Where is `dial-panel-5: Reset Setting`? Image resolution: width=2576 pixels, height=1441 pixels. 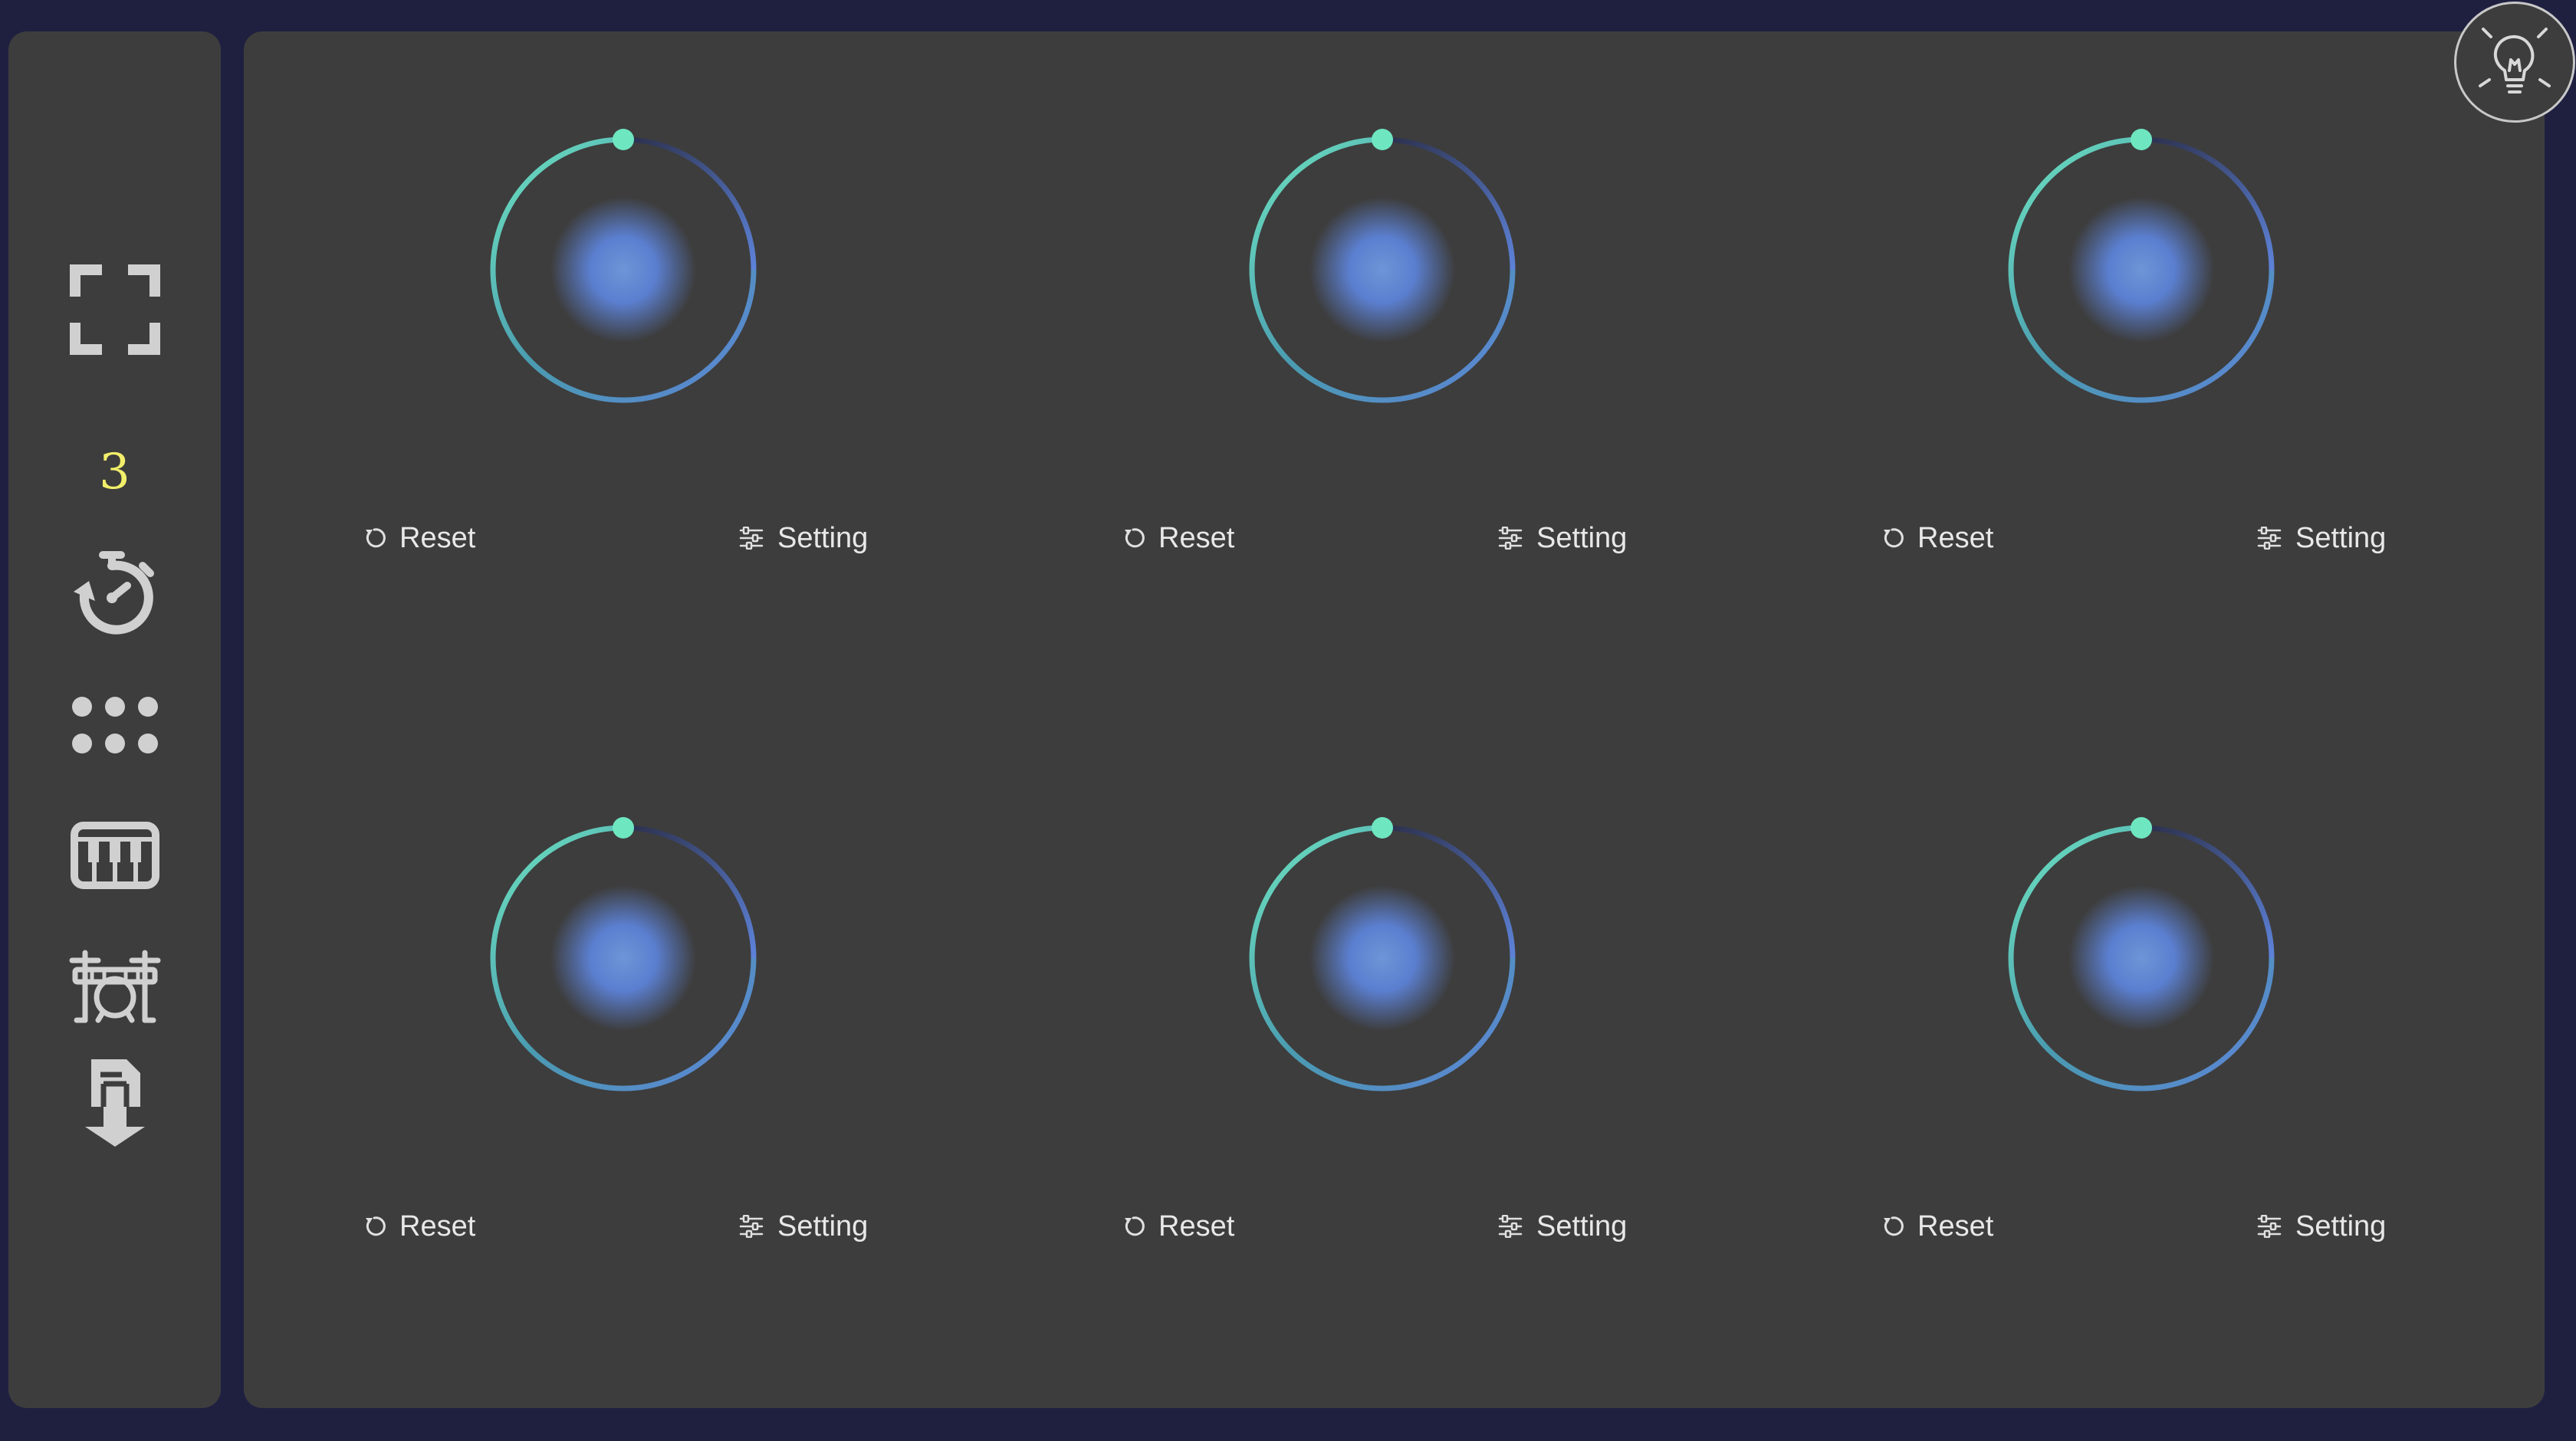 dial-panel-5: Reset Setting is located at coordinates (1383, 1065).